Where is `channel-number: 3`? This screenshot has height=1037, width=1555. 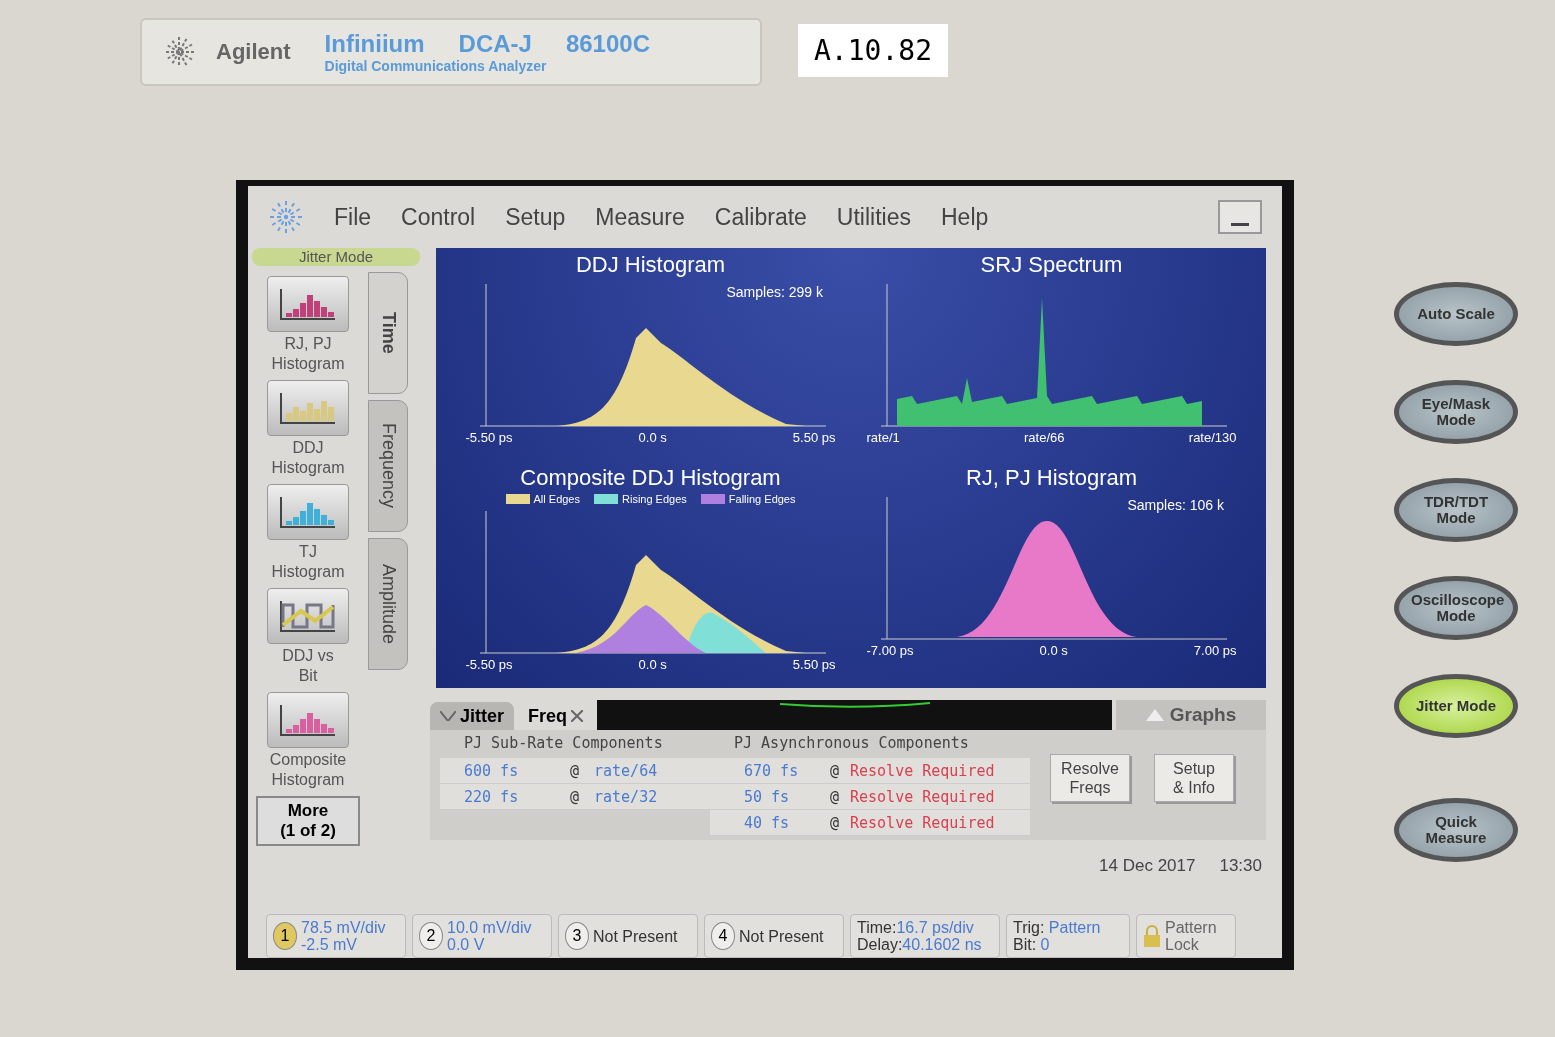 channel-number: 3 is located at coordinates (577, 936).